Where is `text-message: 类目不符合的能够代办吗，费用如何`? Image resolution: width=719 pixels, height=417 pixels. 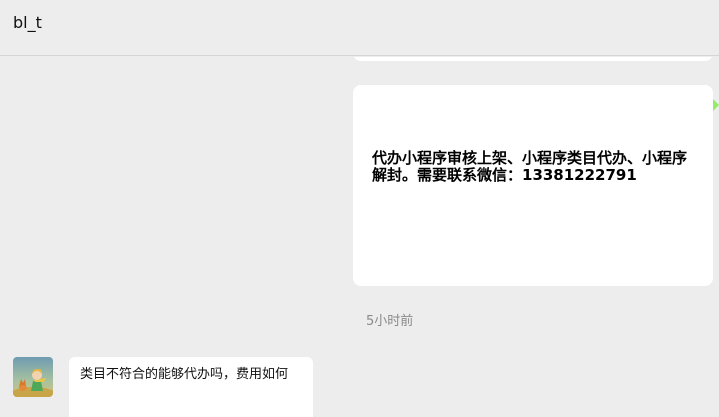
text-message: 类目不符合的能够代办吗，费用如何 is located at coordinates (184, 374).